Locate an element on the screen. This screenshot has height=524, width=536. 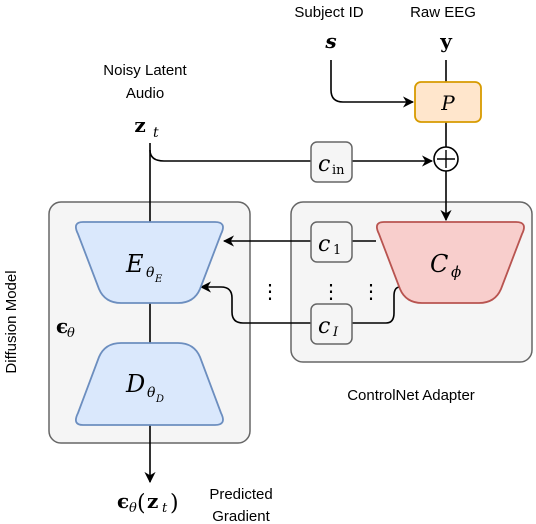
svg-text: P is located at coordinates (447, 103).